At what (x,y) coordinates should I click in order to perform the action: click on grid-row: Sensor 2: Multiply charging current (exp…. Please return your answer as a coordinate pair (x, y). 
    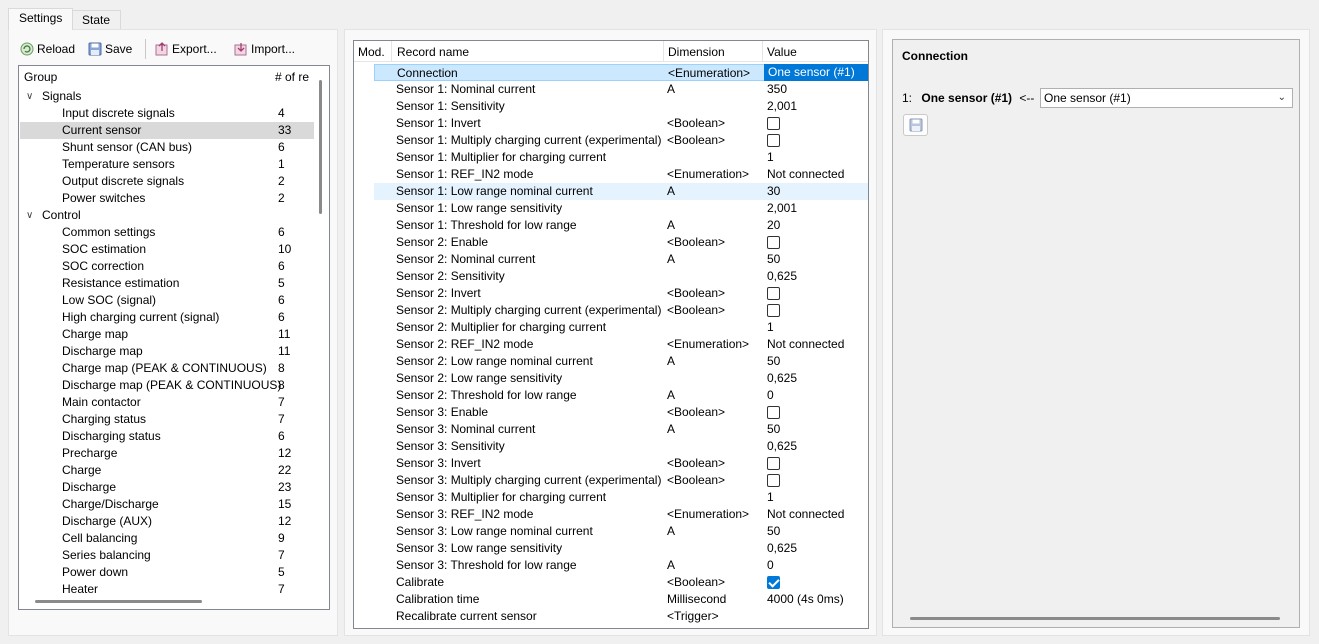
    Looking at the image, I should click on (621, 310).